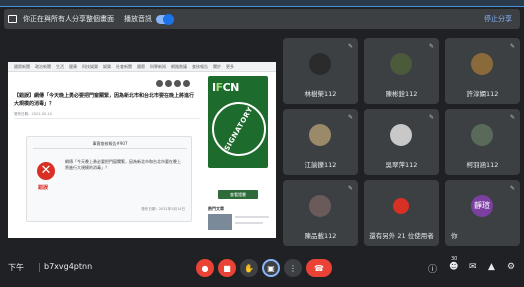 This screenshot has height=287, width=524. I want to click on meeting-details-button: ⓘ, so click(432, 268).